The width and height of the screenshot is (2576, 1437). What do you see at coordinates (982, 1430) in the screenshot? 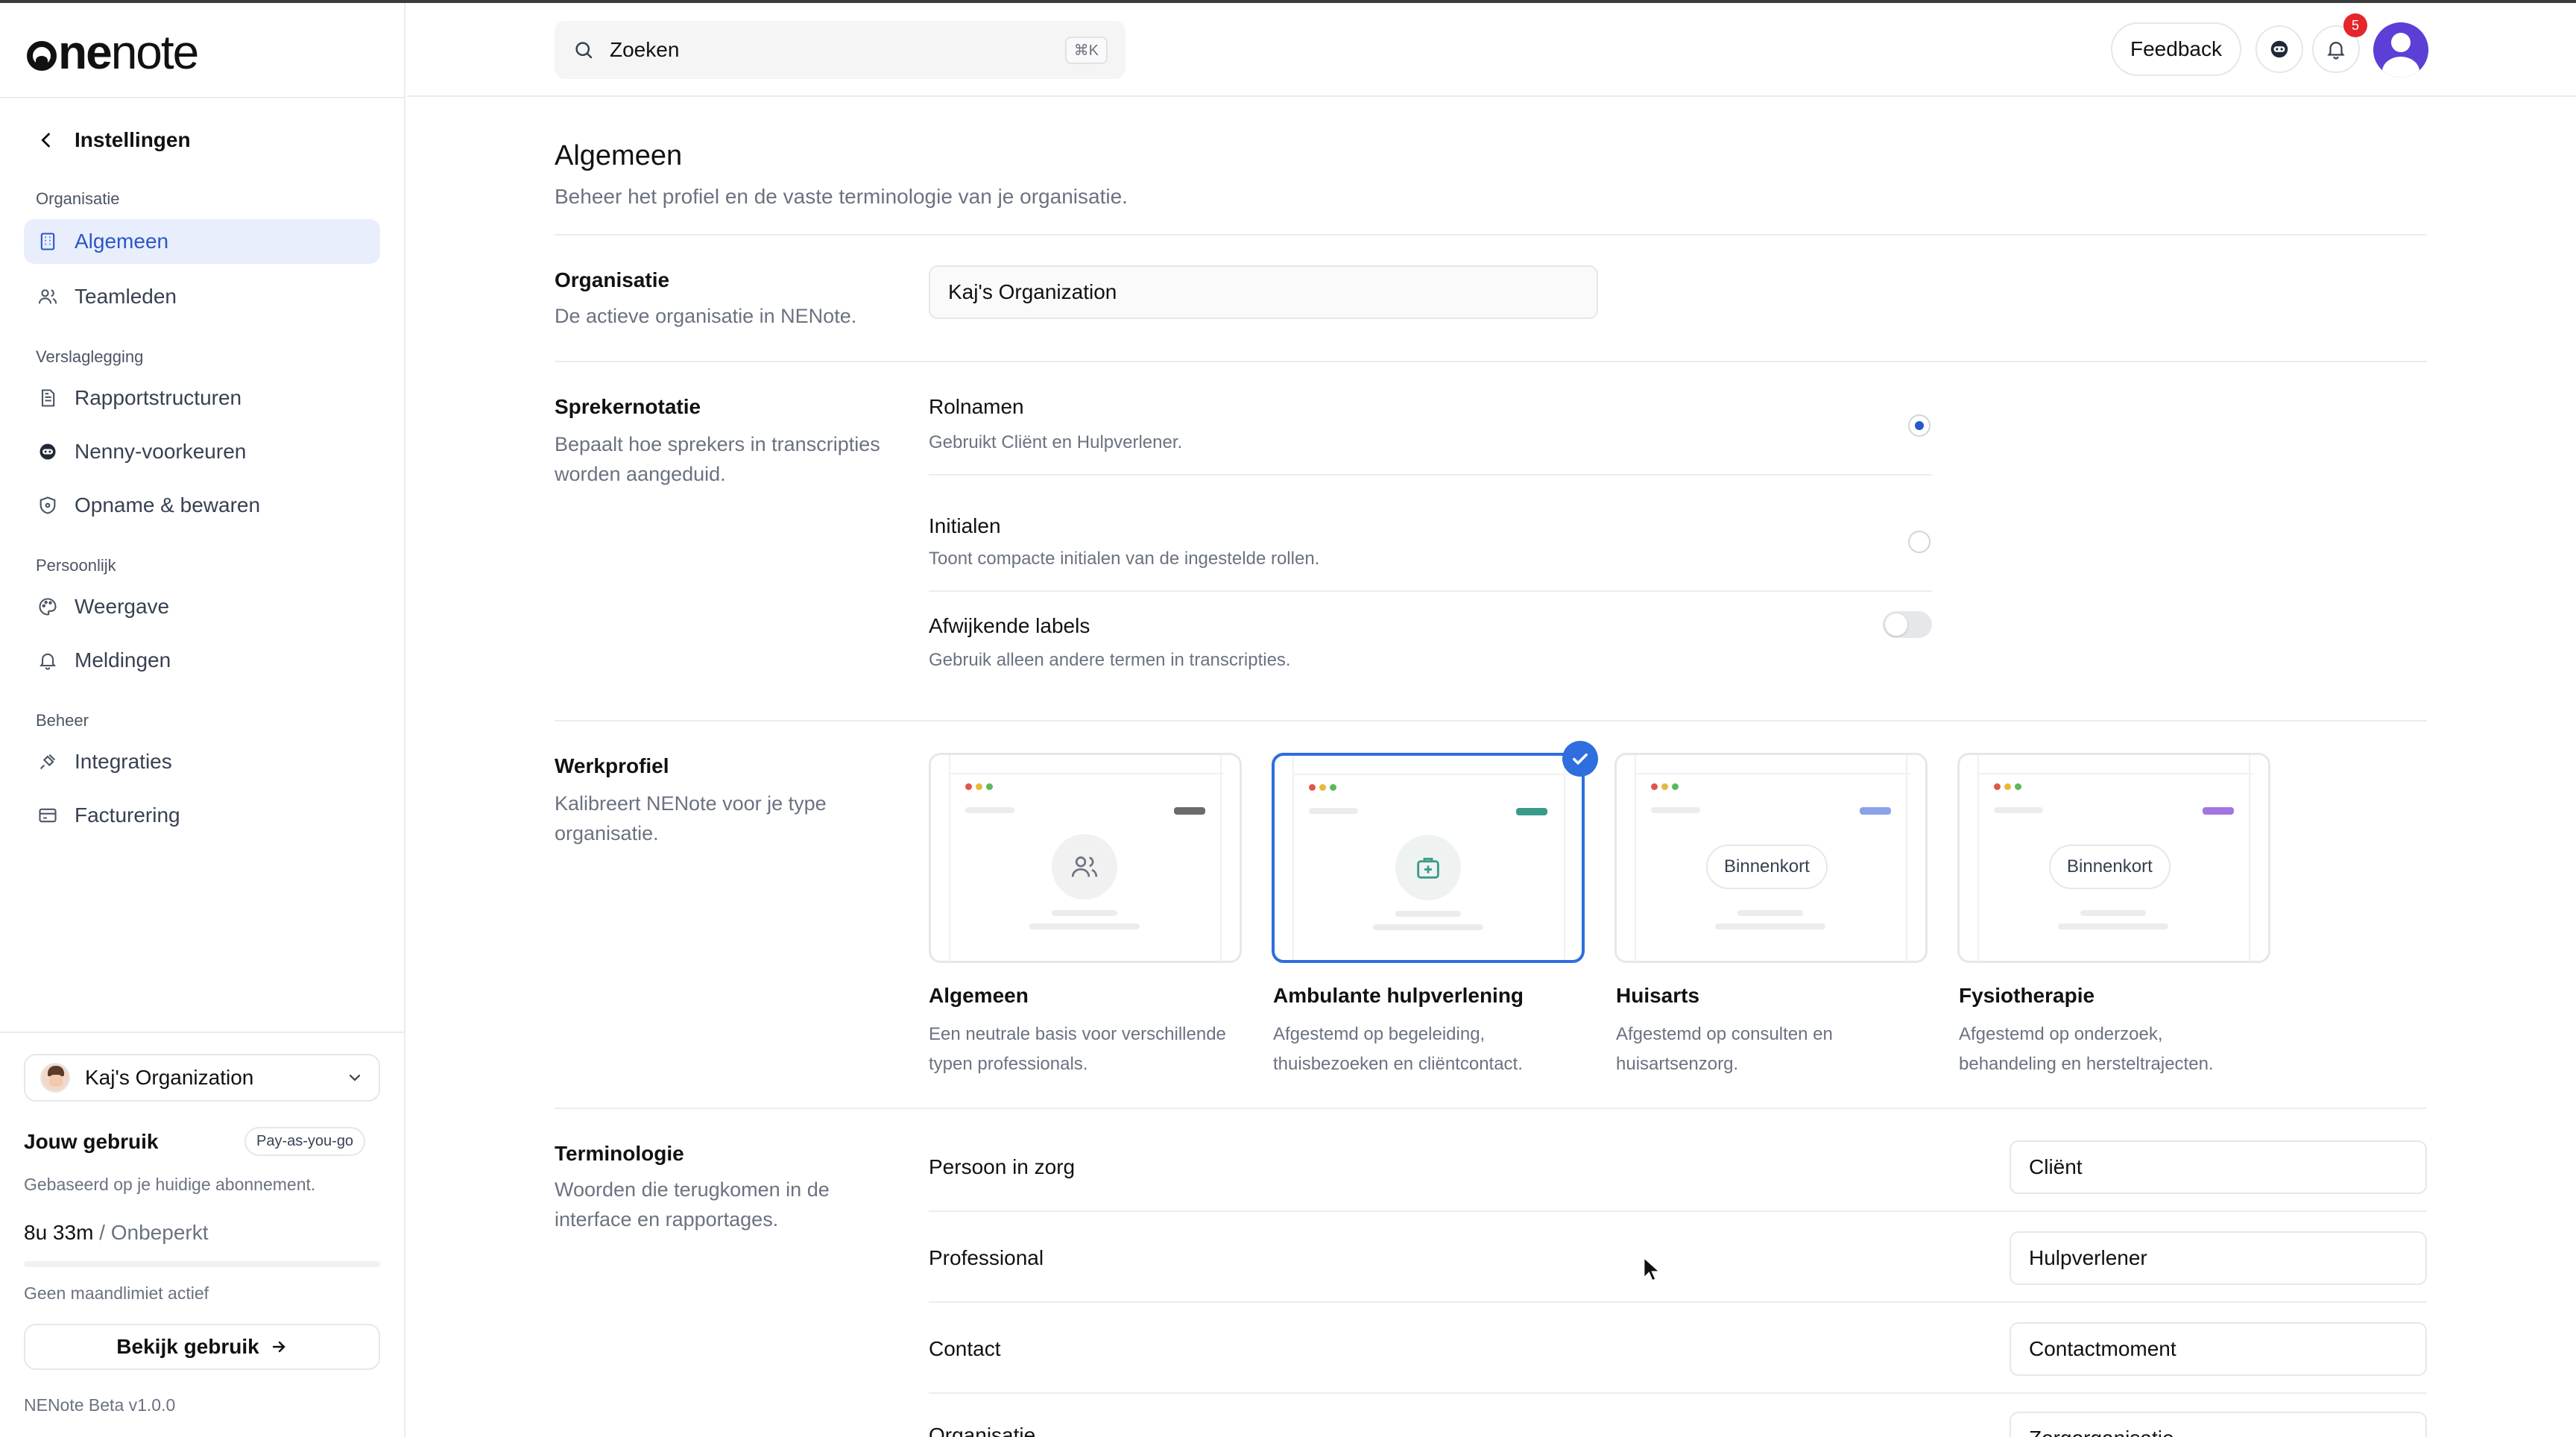
I see `term-label-organisatie: Organisatie` at bounding box center [982, 1430].